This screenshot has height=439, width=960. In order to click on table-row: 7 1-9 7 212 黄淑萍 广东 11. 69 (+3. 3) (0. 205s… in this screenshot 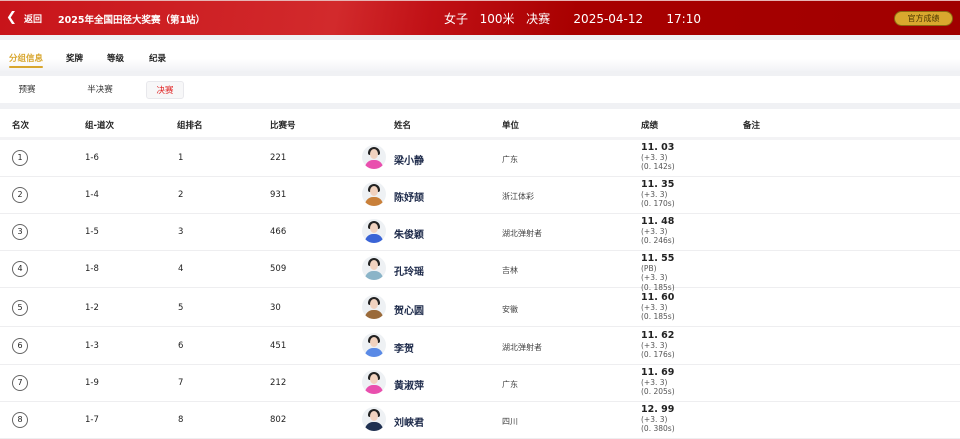, I will do `click(480, 383)`.